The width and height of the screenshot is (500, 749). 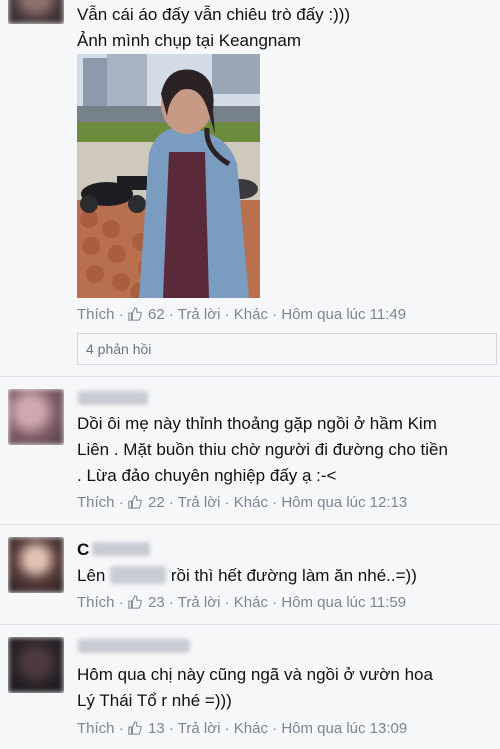 I want to click on replies-link: 4 phản hồi, so click(x=287, y=349).